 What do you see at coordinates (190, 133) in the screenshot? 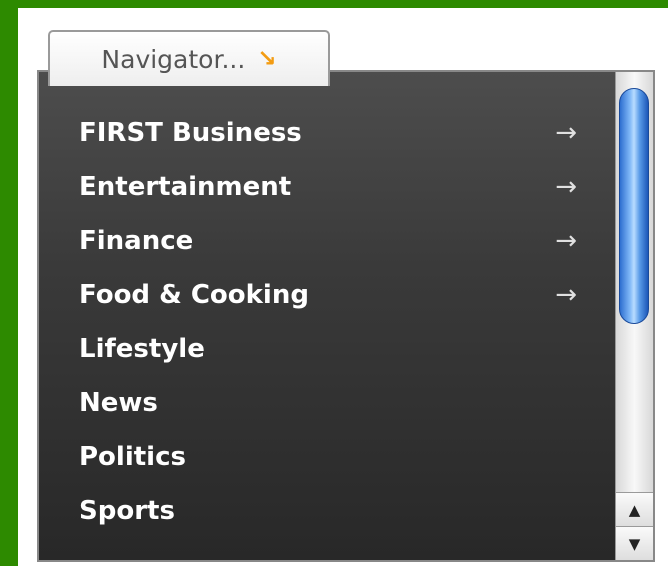
I see `menu-item-label: FIRST Business` at bounding box center [190, 133].